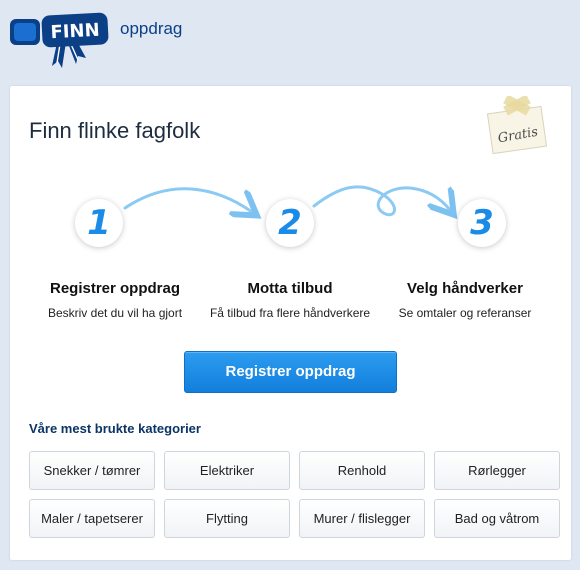 The image size is (580, 570). I want to click on step-2-description: Få tilbud fra flere håndverkere, so click(290, 313).